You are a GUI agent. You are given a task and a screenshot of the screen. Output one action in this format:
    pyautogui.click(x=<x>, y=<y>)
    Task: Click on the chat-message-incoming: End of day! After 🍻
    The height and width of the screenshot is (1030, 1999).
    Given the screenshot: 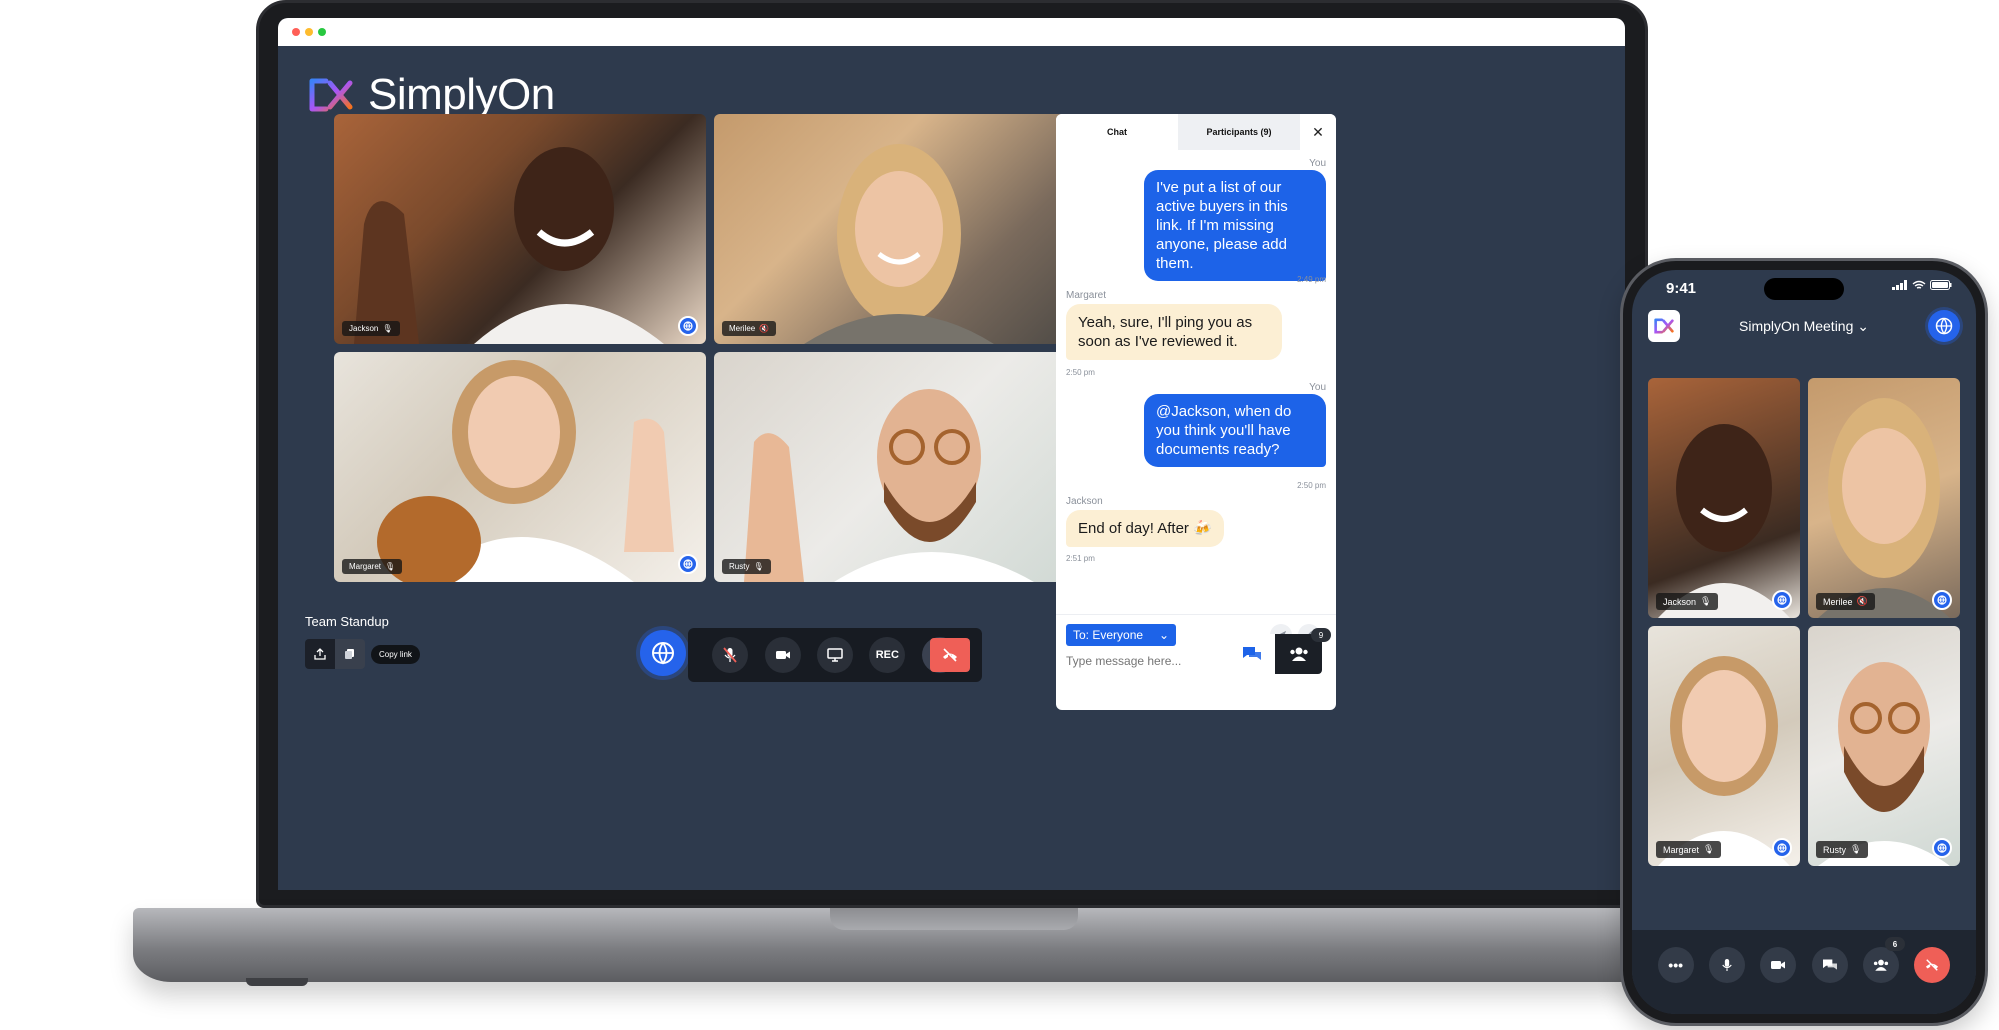 What is the action you would take?
    pyautogui.click(x=1145, y=528)
    